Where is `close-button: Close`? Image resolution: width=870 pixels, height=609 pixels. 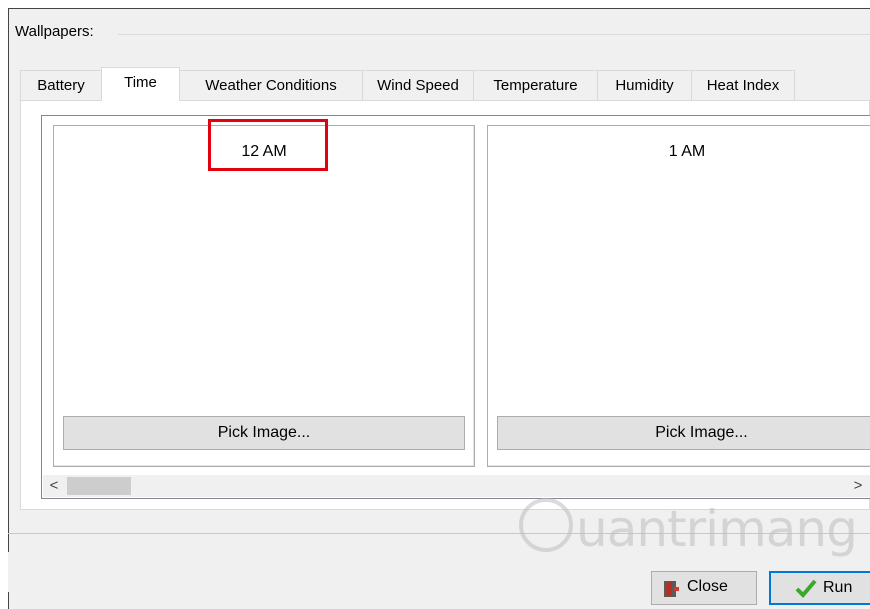 close-button: Close is located at coordinates (704, 588).